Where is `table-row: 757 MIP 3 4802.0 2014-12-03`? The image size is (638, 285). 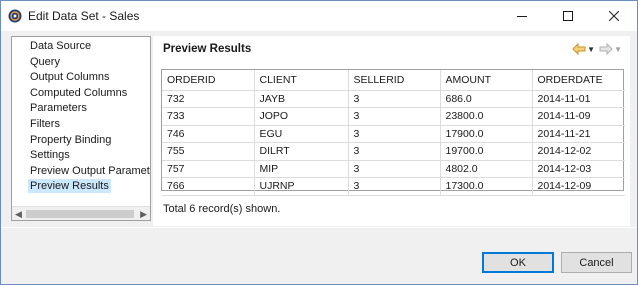 table-row: 757 MIP 3 4802.0 2014-12-03 is located at coordinates (393, 169).